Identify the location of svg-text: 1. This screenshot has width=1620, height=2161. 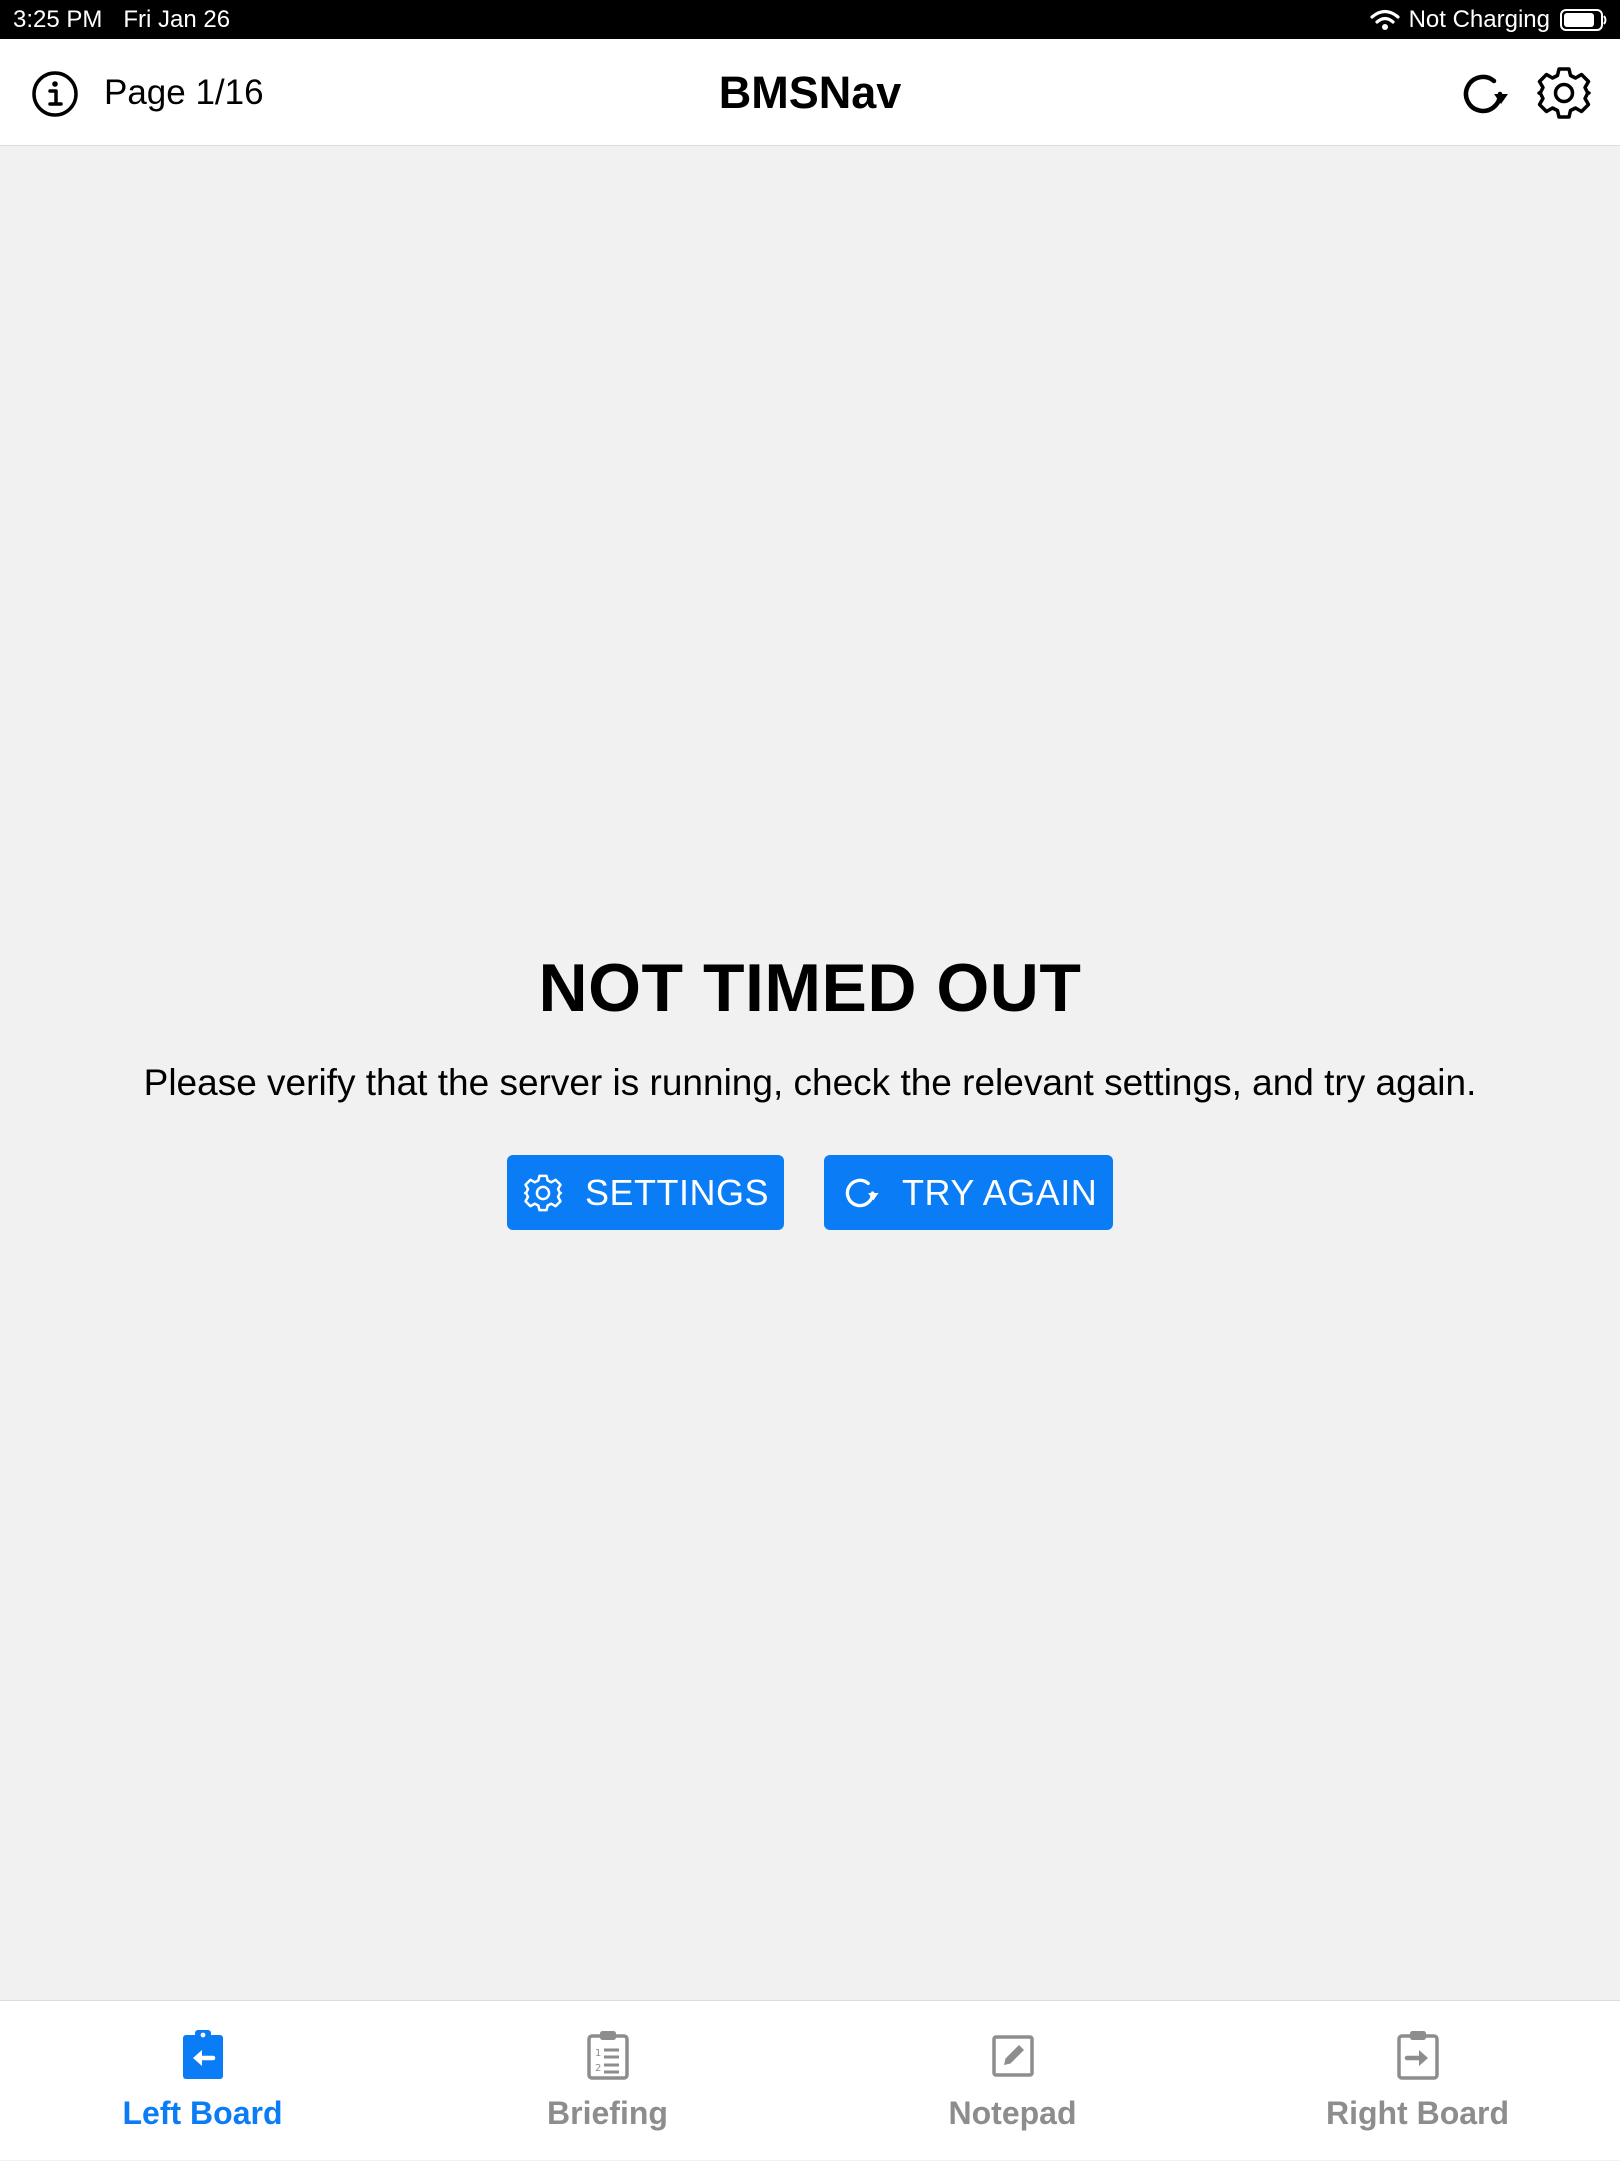
(598, 2053).